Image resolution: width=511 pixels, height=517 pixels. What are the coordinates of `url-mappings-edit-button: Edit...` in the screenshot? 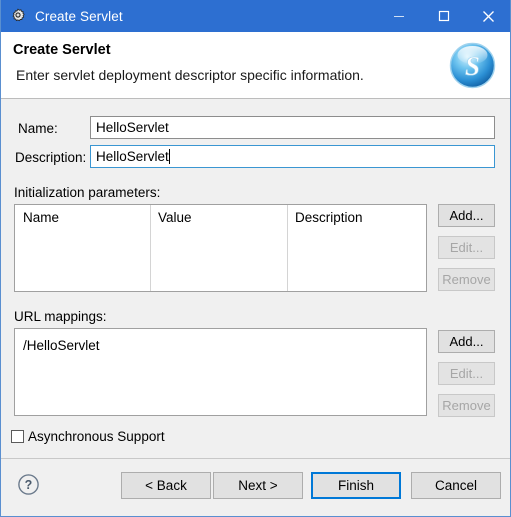 It's located at (466, 373).